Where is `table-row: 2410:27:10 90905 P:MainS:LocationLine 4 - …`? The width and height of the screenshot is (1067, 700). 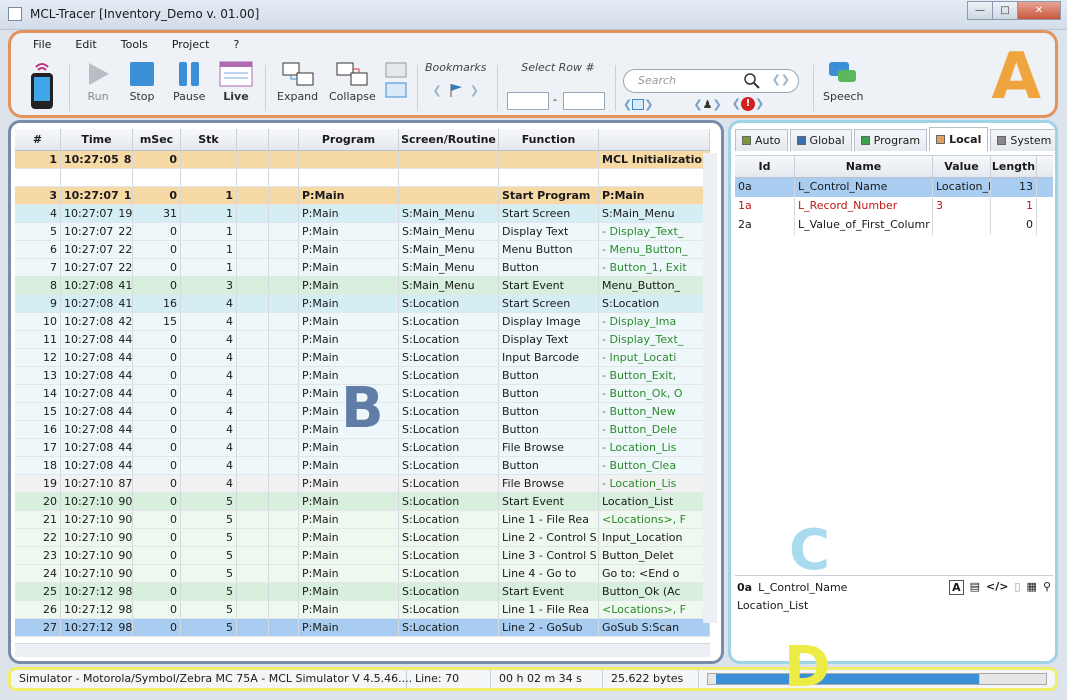
table-row: 2410:27:10 90905 P:MainS:LocationLine 4 - … is located at coordinates (362, 574).